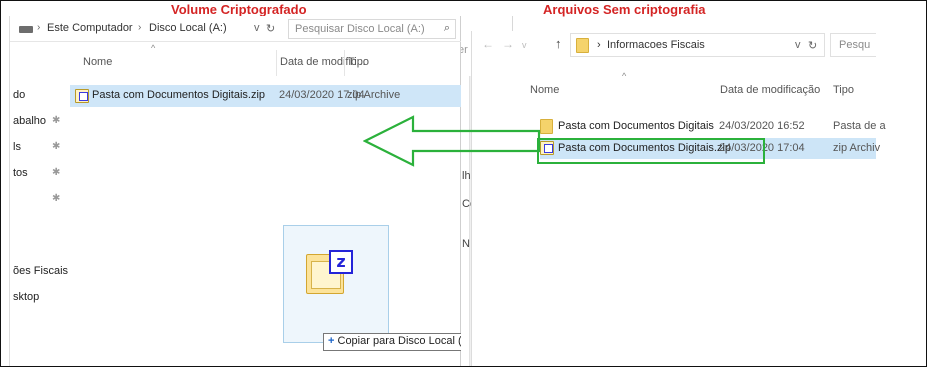  I want to click on copy-drop-tooltip: + Copiar para Disco Local (A:), so click(402, 342).